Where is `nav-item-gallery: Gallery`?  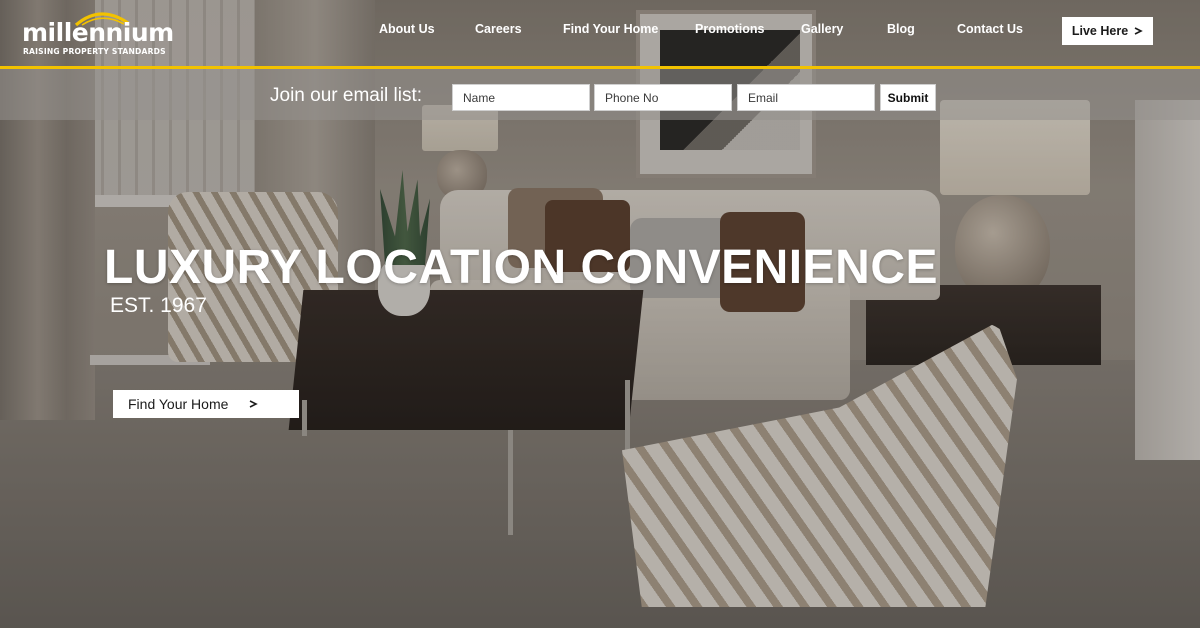 nav-item-gallery: Gallery is located at coordinates (822, 29).